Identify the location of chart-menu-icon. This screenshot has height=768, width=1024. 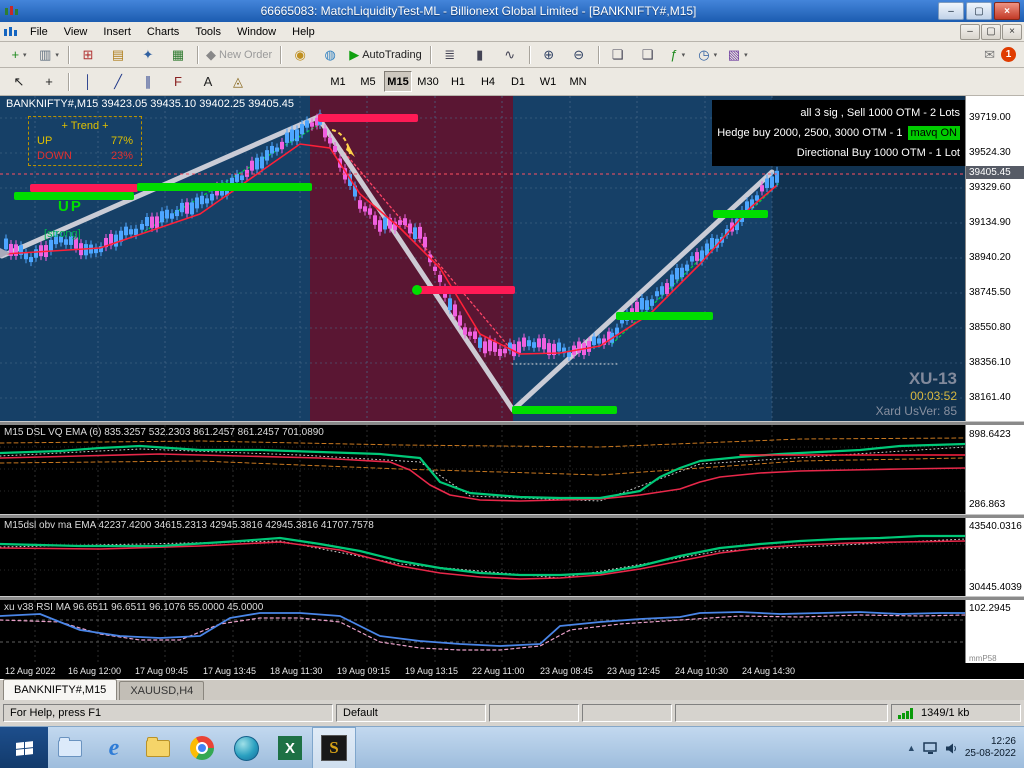
(10, 32).